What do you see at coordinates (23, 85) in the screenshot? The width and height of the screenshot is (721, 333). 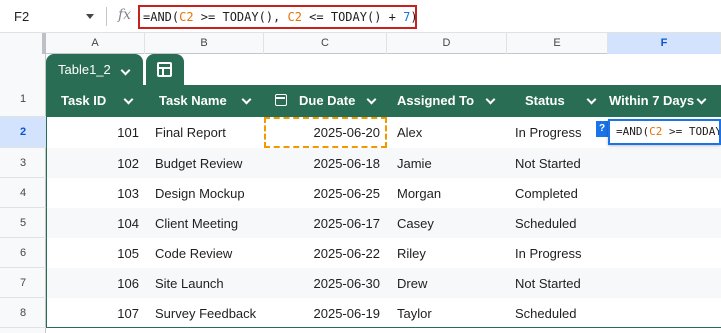 I see `row-header-1: 1` at bounding box center [23, 85].